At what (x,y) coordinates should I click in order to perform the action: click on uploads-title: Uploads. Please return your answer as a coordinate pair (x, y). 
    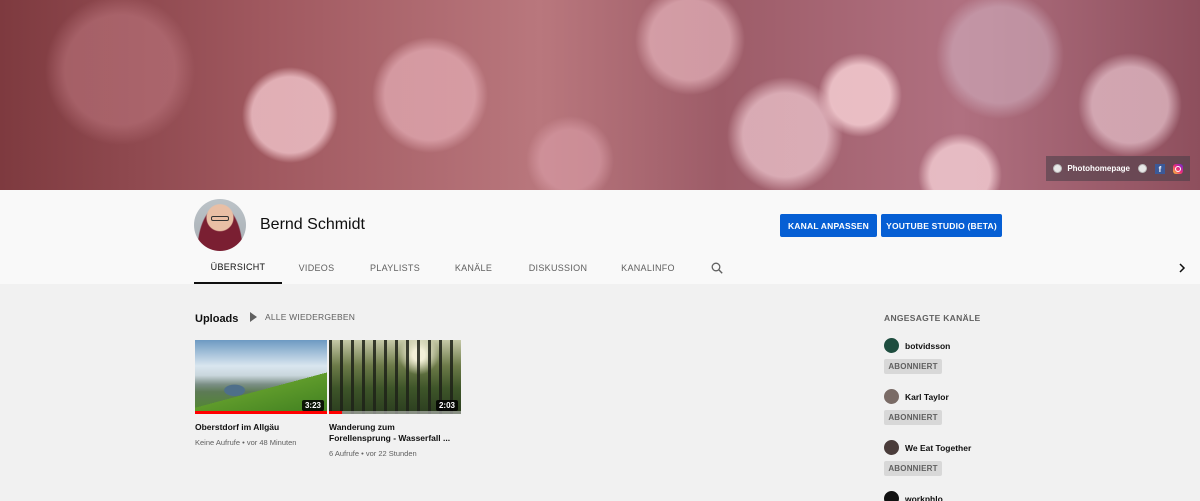
    Looking at the image, I should click on (216, 319).